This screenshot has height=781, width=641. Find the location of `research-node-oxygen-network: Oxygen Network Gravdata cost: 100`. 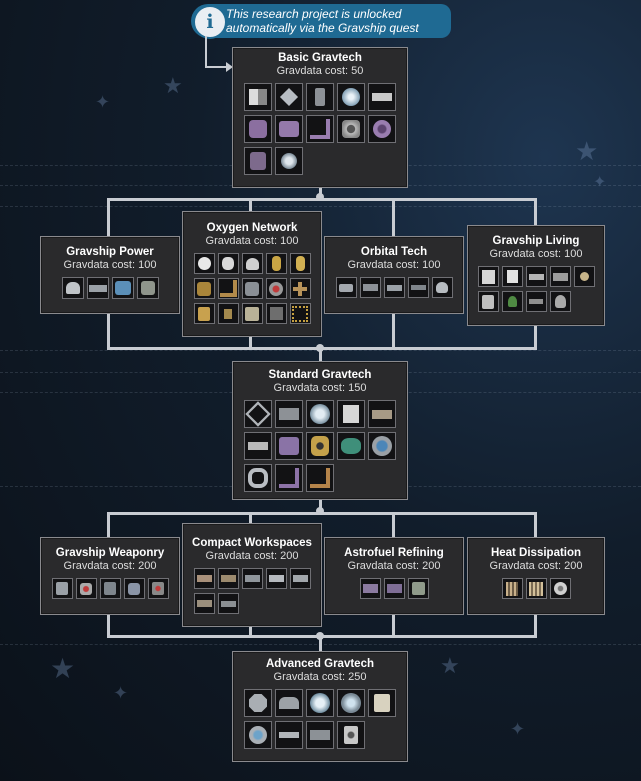

research-node-oxygen-network: Oxygen Network Gravdata cost: 100 is located at coordinates (252, 274).